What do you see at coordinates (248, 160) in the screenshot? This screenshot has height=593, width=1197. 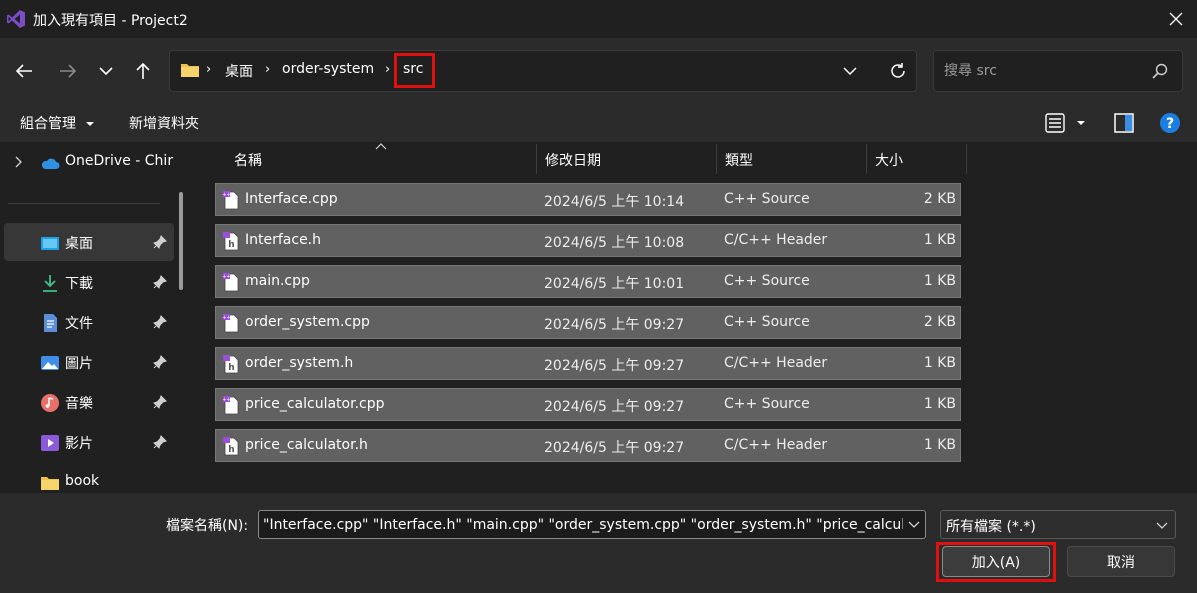 I see `column-header-name: 名稱` at bounding box center [248, 160].